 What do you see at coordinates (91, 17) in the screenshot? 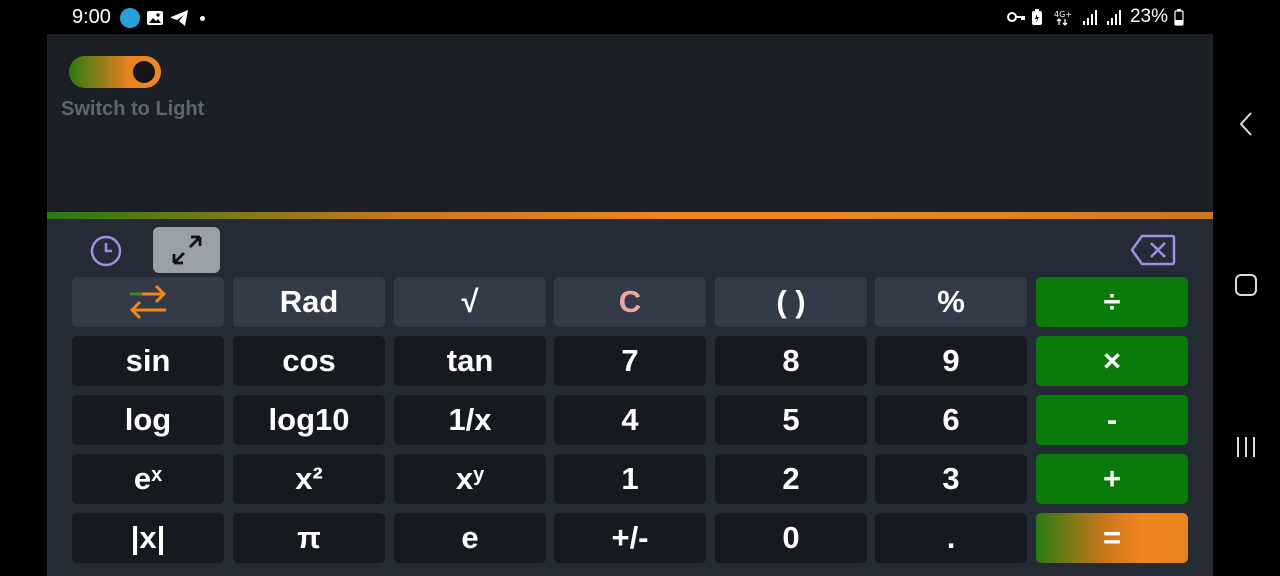
I see `status-time: 9:00` at bounding box center [91, 17].